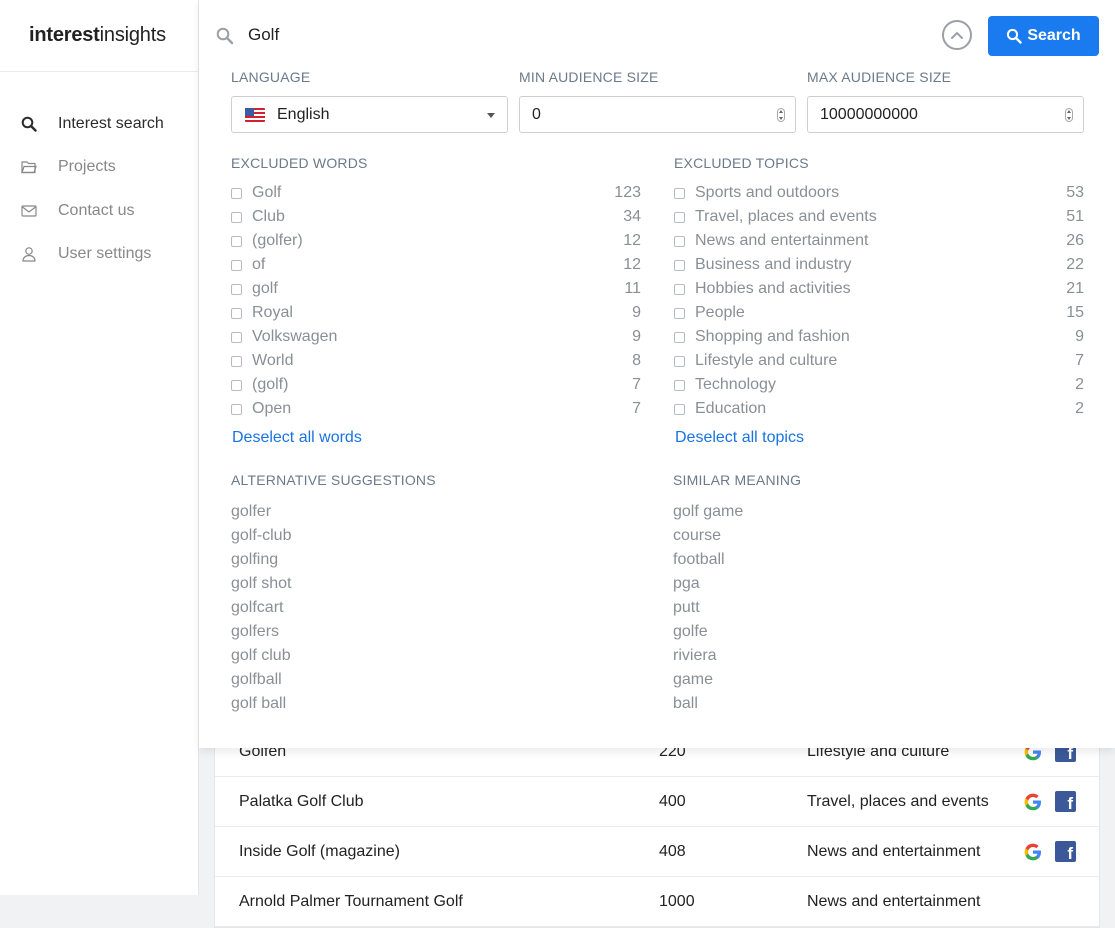 The width and height of the screenshot is (1115, 928). I want to click on checkbox-item: Lifestyle and culture 7, so click(879, 361).